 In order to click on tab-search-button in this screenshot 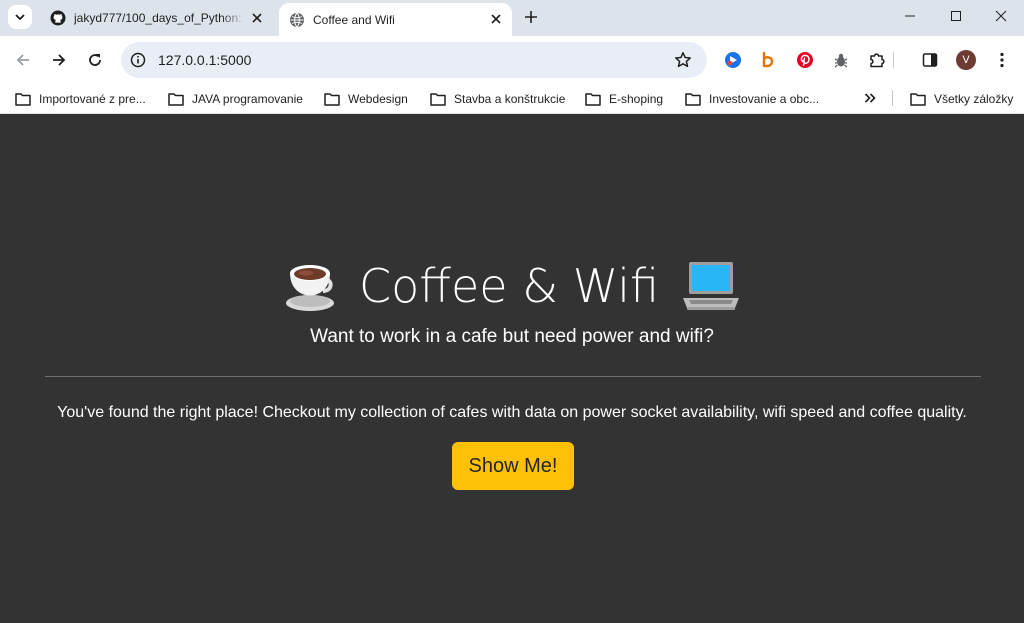, I will do `click(20, 17)`.